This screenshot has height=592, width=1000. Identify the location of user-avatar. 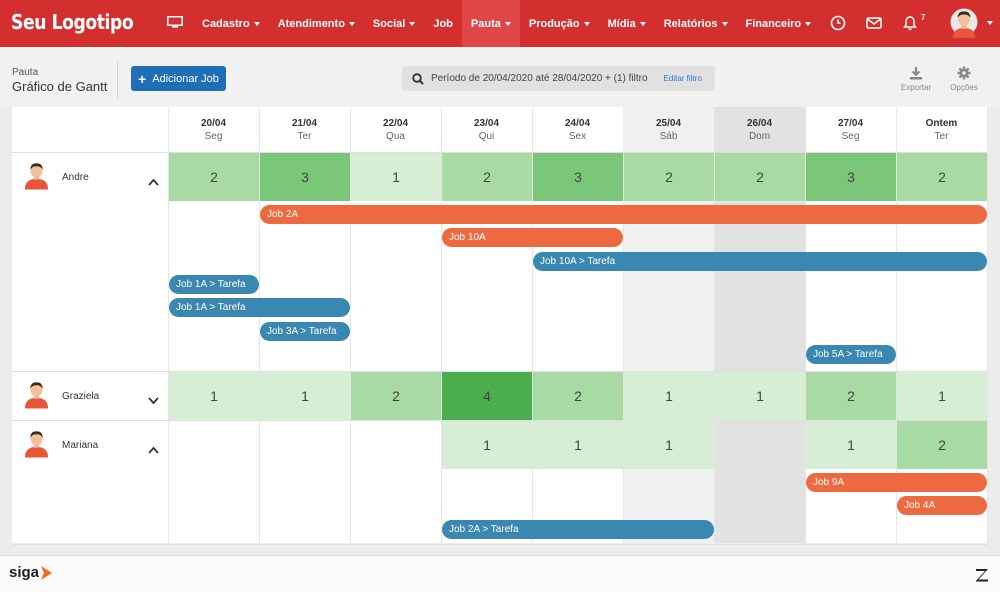
(964, 23).